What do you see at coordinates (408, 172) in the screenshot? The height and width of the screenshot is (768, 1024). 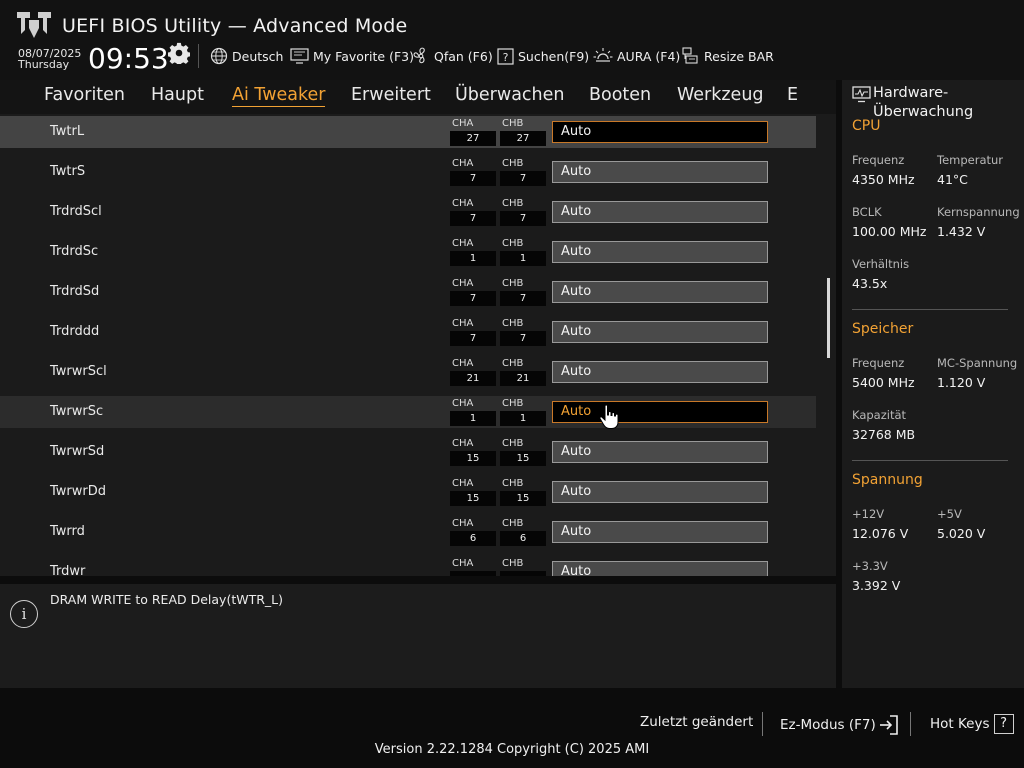 I see `setting-row-twtrs: TwtrS CHA 7 CHB 7 Auto` at bounding box center [408, 172].